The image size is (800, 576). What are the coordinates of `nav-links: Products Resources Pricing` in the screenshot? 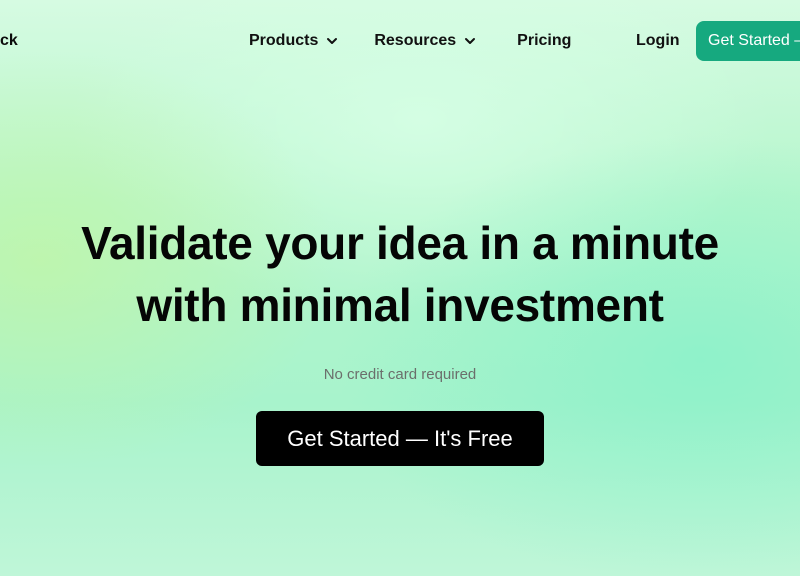 It's located at (410, 41).